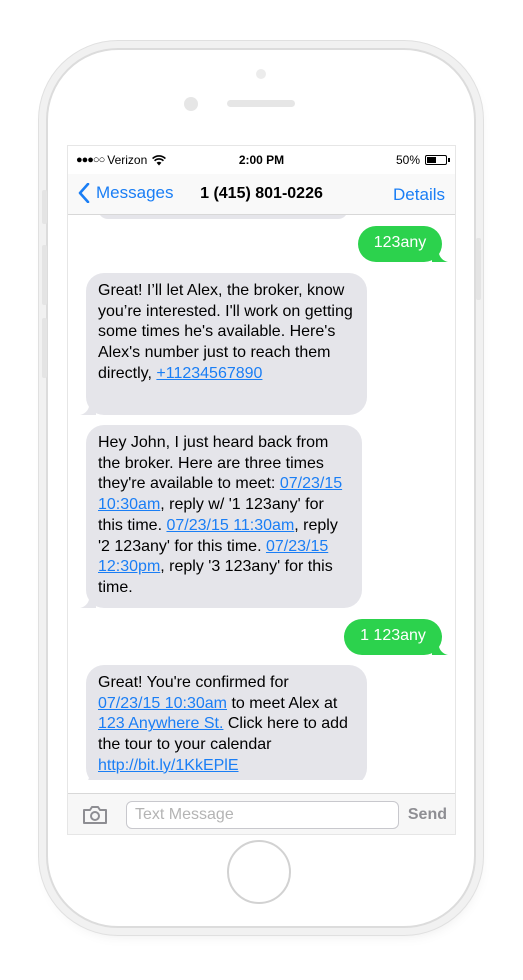 Image resolution: width=523 pixels, height=980 pixels. I want to click on mute-switch, so click(44, 207).